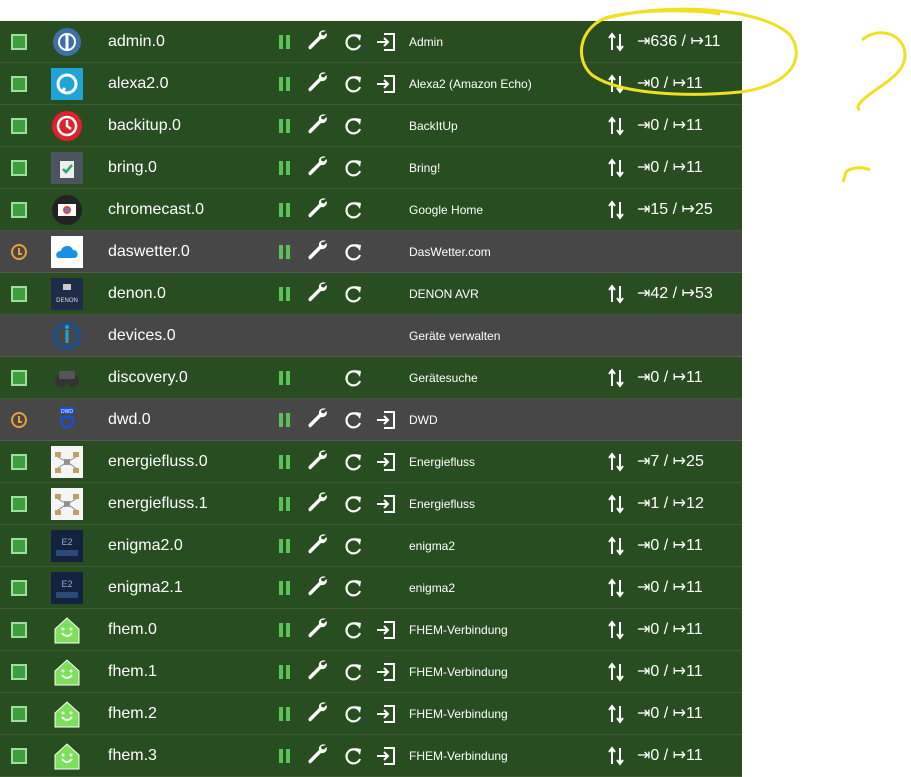 The width and height of the screenshot is (911, 777). Describe the element at coordinates (371, 252) in the screenshot. I see `instance-row: daswetter.0 DasWetter.com` at that location.